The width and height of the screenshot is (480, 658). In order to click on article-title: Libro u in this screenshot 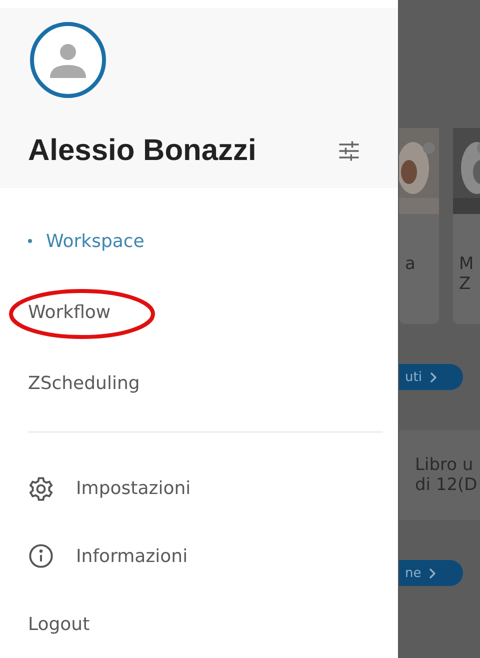, I will do `click(444, 465)`.